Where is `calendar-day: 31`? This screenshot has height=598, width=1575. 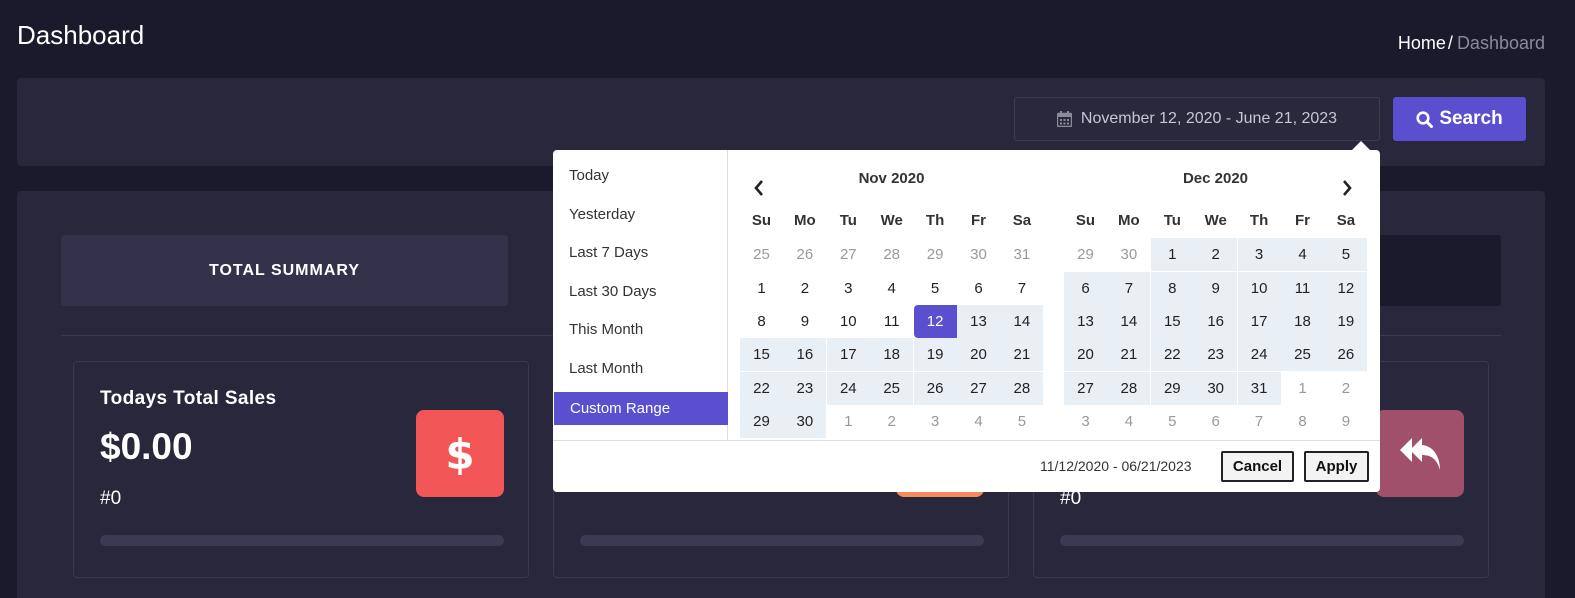
calendar-day: 31 is located at coordinates (1021, 254).